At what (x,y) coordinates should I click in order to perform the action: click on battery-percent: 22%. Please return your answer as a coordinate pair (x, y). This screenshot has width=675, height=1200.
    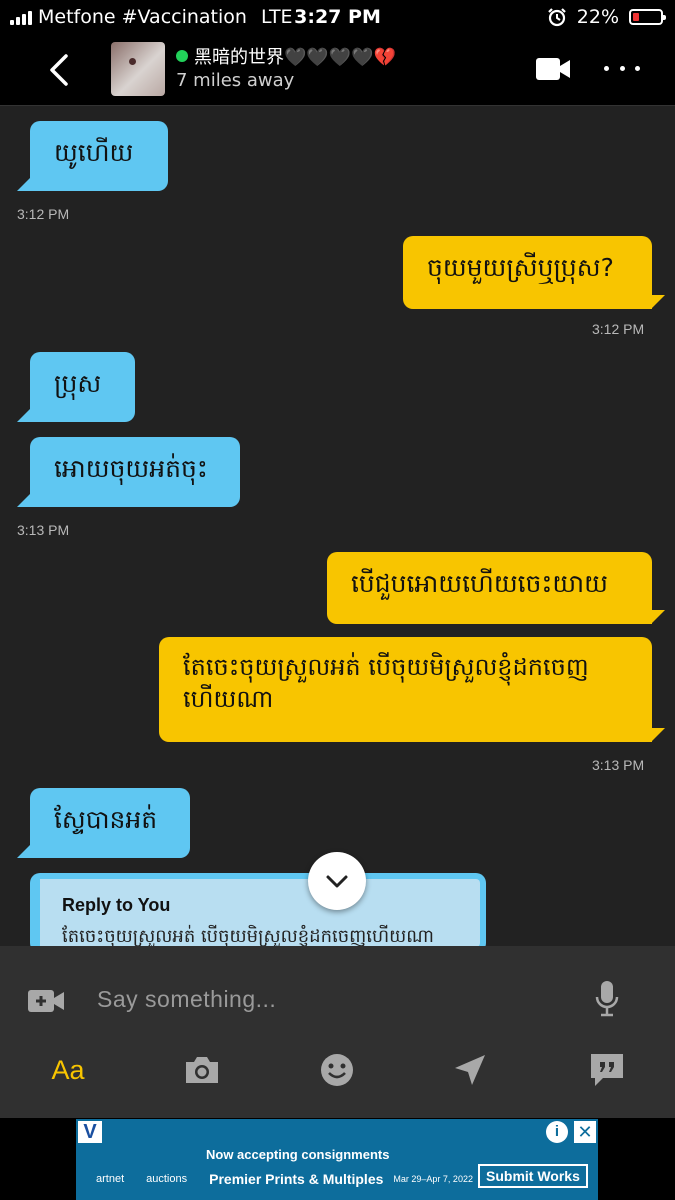
    Looking at the image, I should click on (597, 17).